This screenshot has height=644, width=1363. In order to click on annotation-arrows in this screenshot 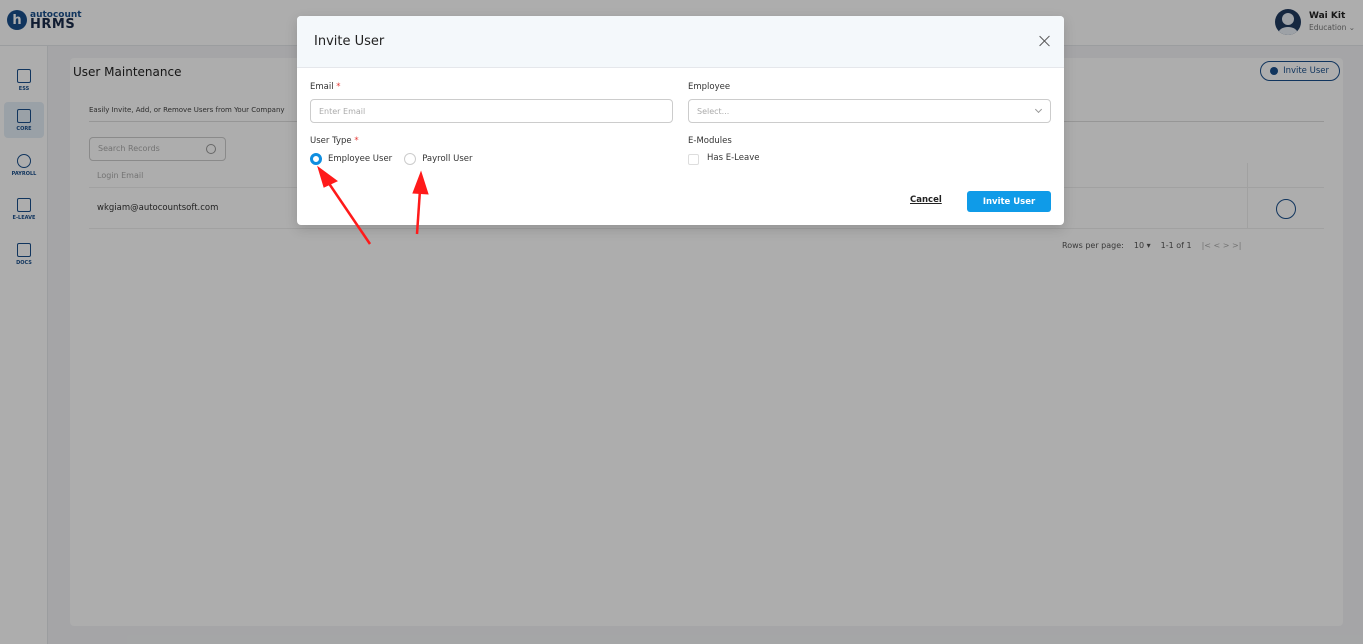, I will do `click(373, 205)`.